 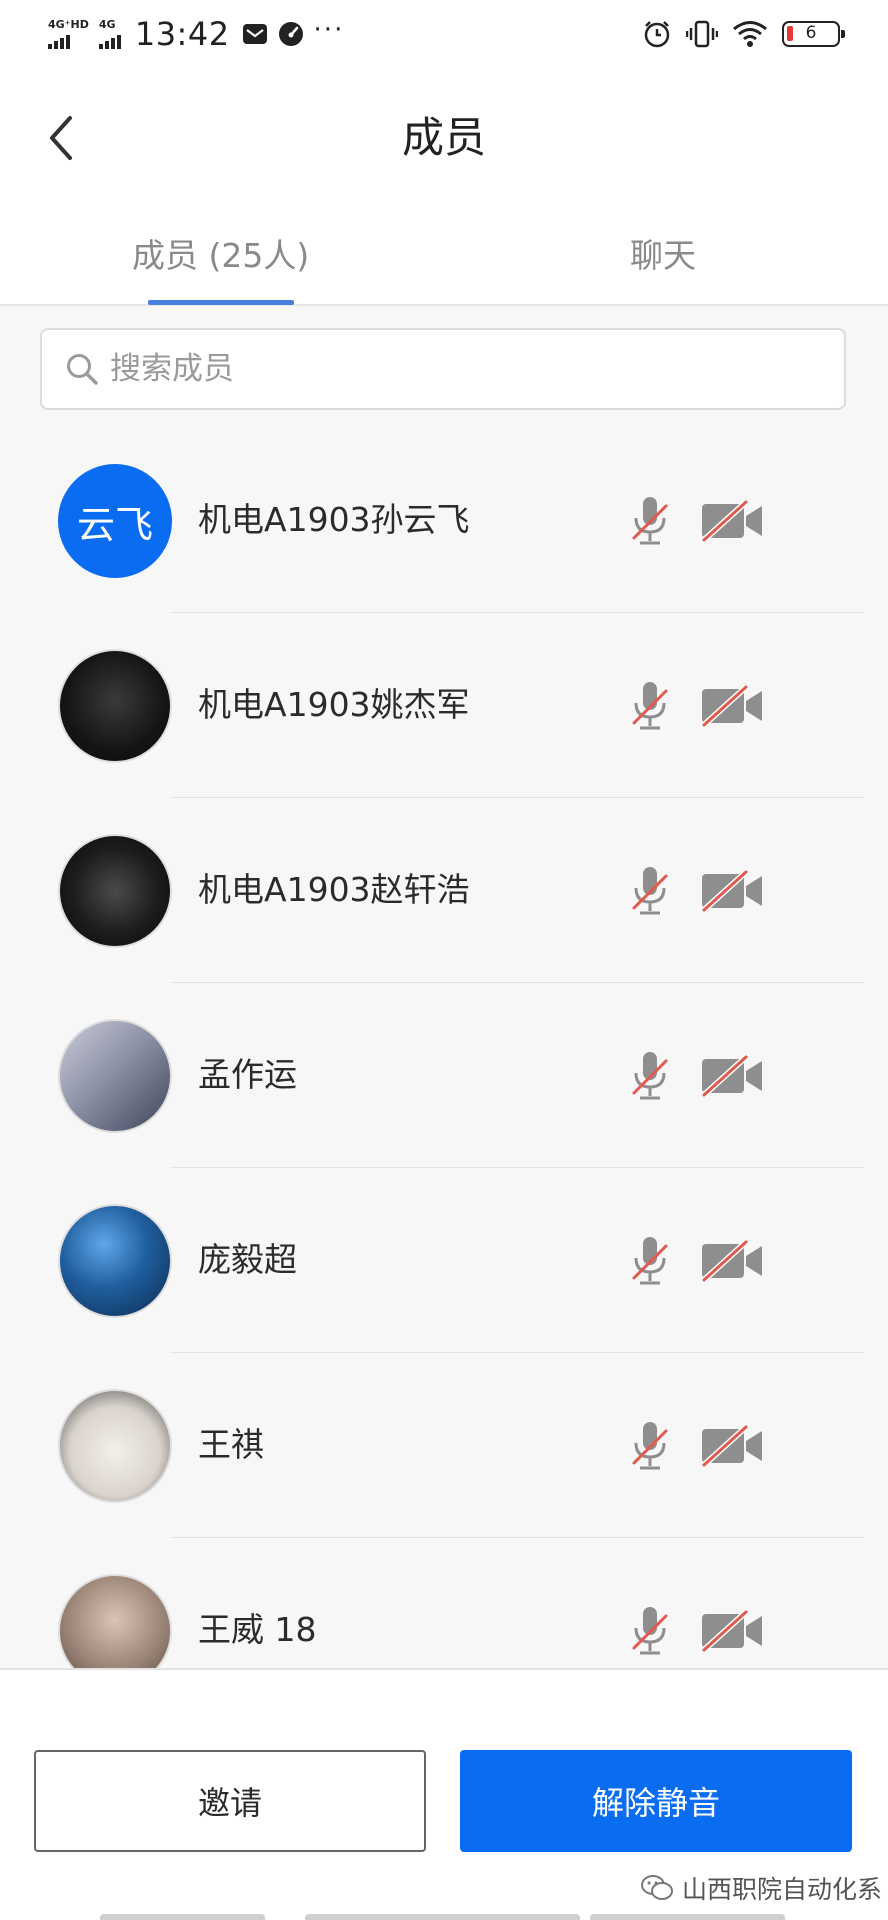 I want to click on watermark-text: 山西职院自动化系, so click(x=782, y=1889).